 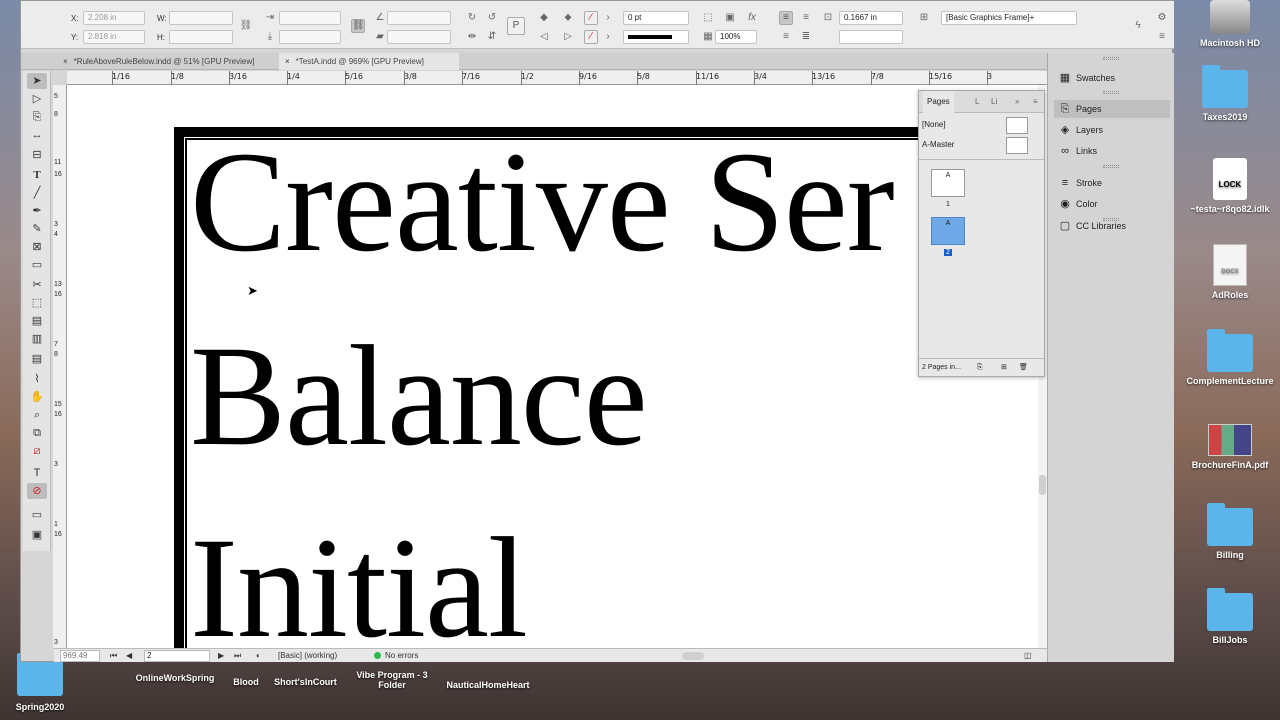 I want to click on inset-field: 0.1667 in, so click(x=871, y=18).